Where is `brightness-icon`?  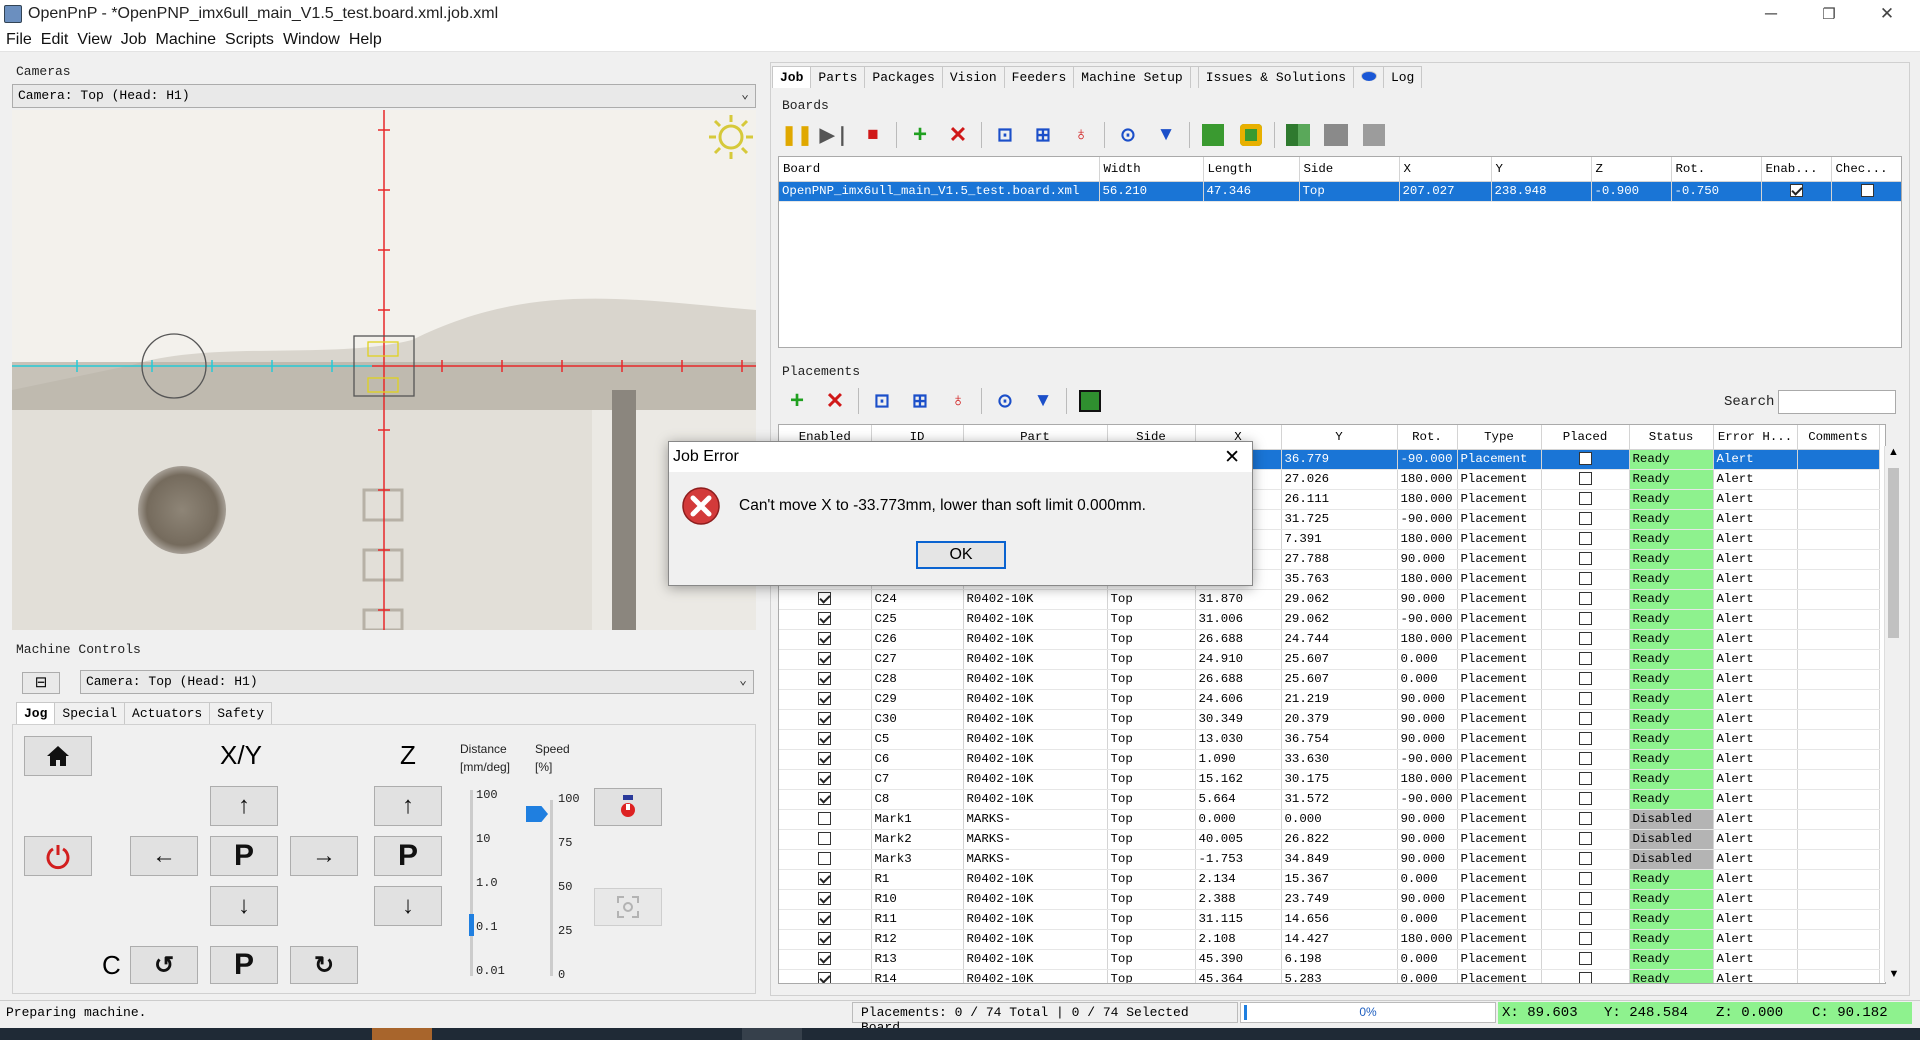 brightness-icon is located at coordinates (731, 137).